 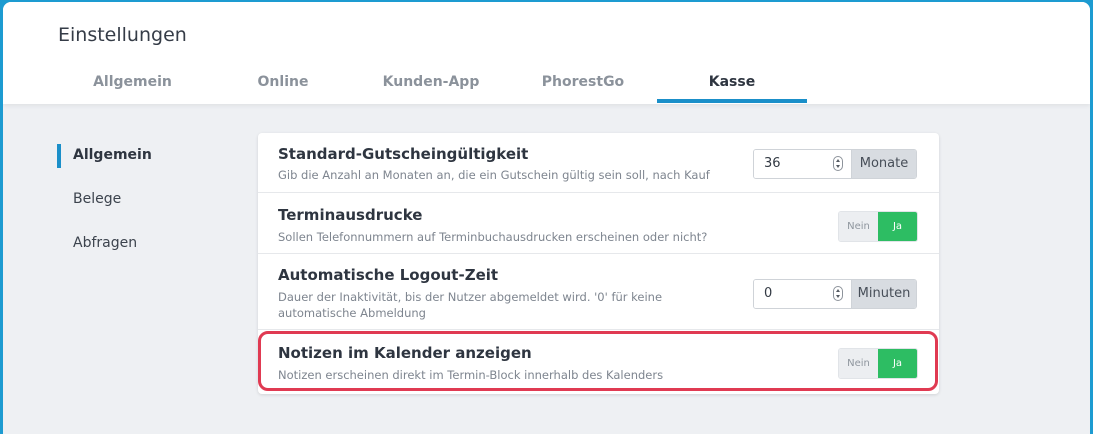 I want to click on voucher-months-field: 36 Monate, so click(x=835, y=164).